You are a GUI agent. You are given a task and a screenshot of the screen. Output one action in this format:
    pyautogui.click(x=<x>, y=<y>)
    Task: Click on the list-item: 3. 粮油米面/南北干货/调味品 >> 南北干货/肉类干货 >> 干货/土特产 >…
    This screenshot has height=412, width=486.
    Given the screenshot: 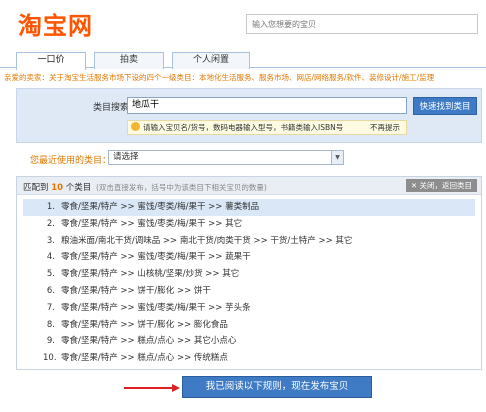 What is the action you would take?
    pyautogui.click(x=249, y=241)
    